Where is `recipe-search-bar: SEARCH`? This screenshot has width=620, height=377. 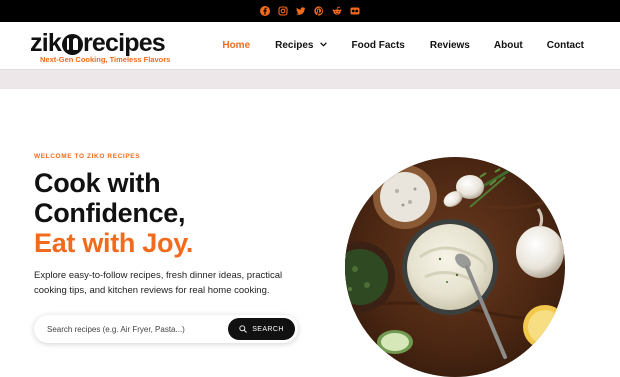
recipe-search-bar: SEARCH is located at coordinates (166, 329).